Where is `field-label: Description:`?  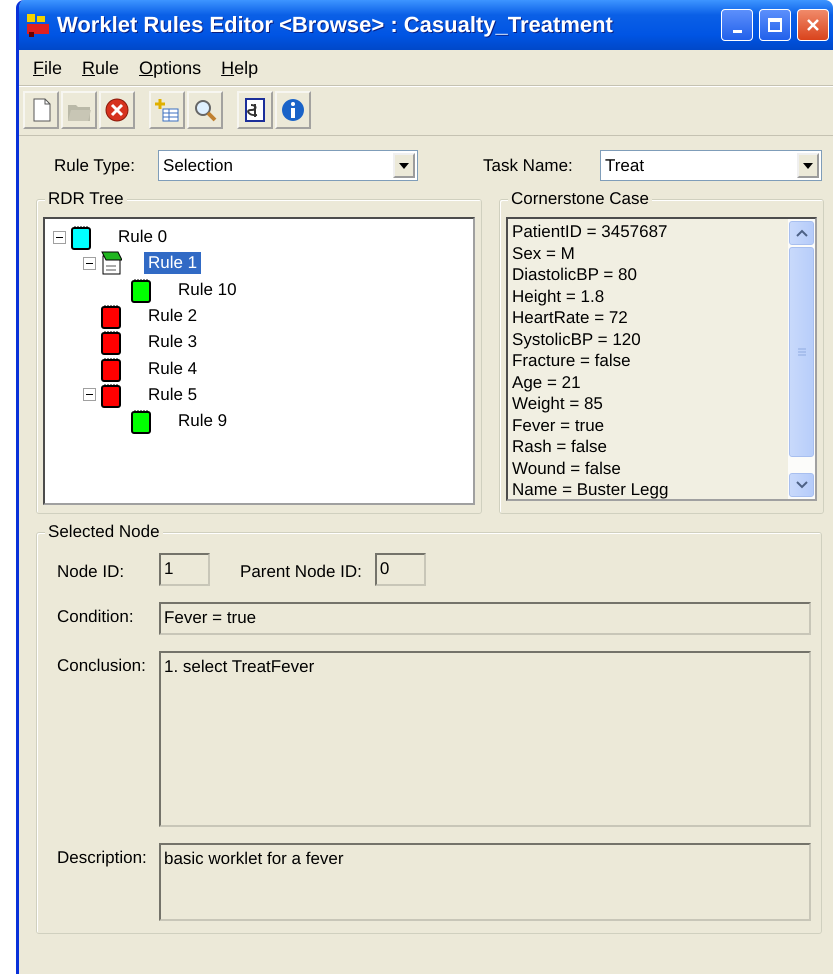 field-label: Description: is located at coordinates (102, 857).